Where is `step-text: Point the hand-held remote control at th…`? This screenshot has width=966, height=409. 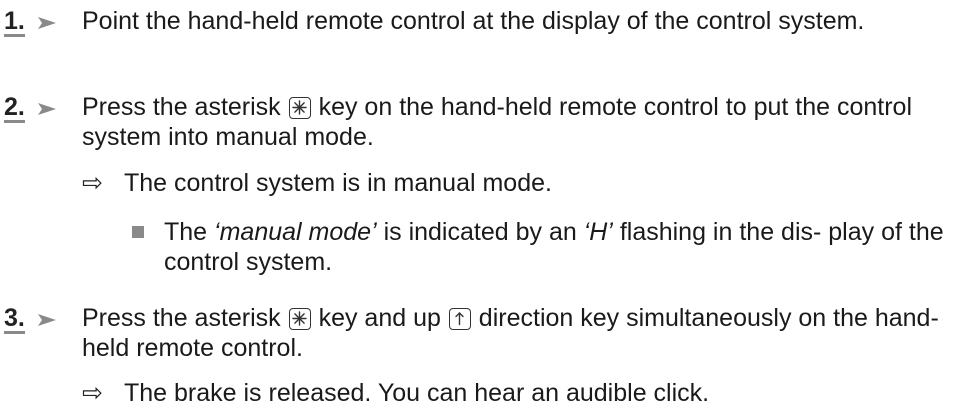 step-text: Point the hand-held remote control at th… is located at coordinates (473, 21).